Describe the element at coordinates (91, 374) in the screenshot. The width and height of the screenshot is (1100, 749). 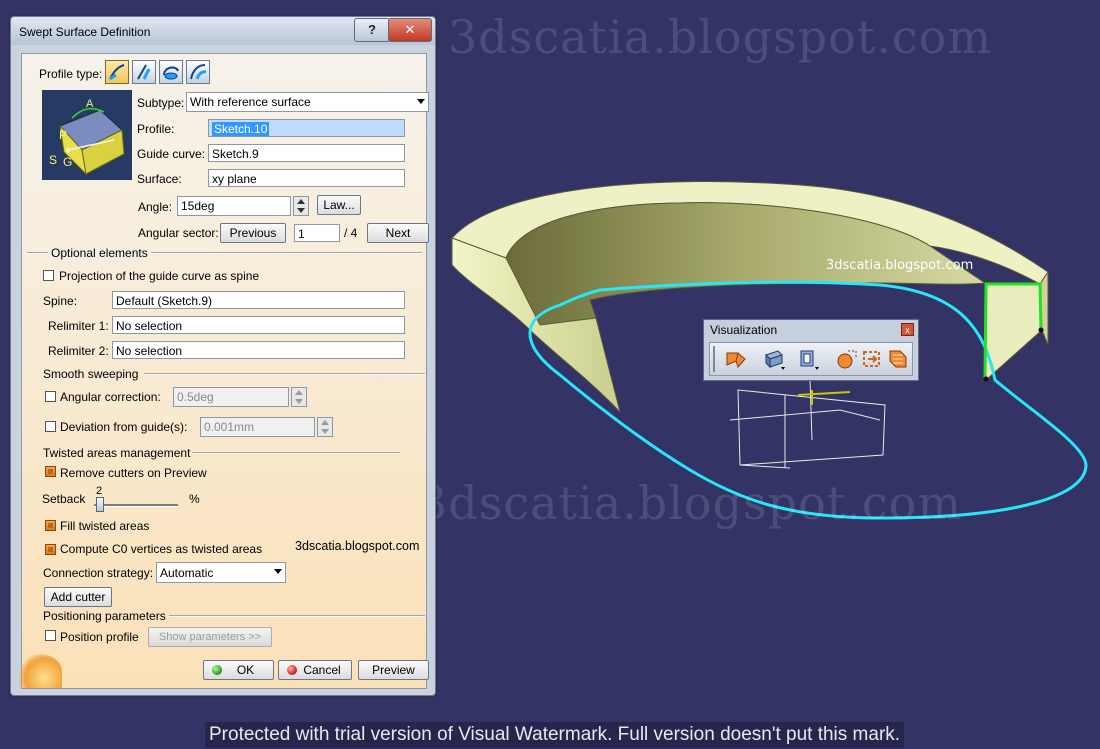
I see `smooth-sweeping-title: Smooth sweeping` at that location.